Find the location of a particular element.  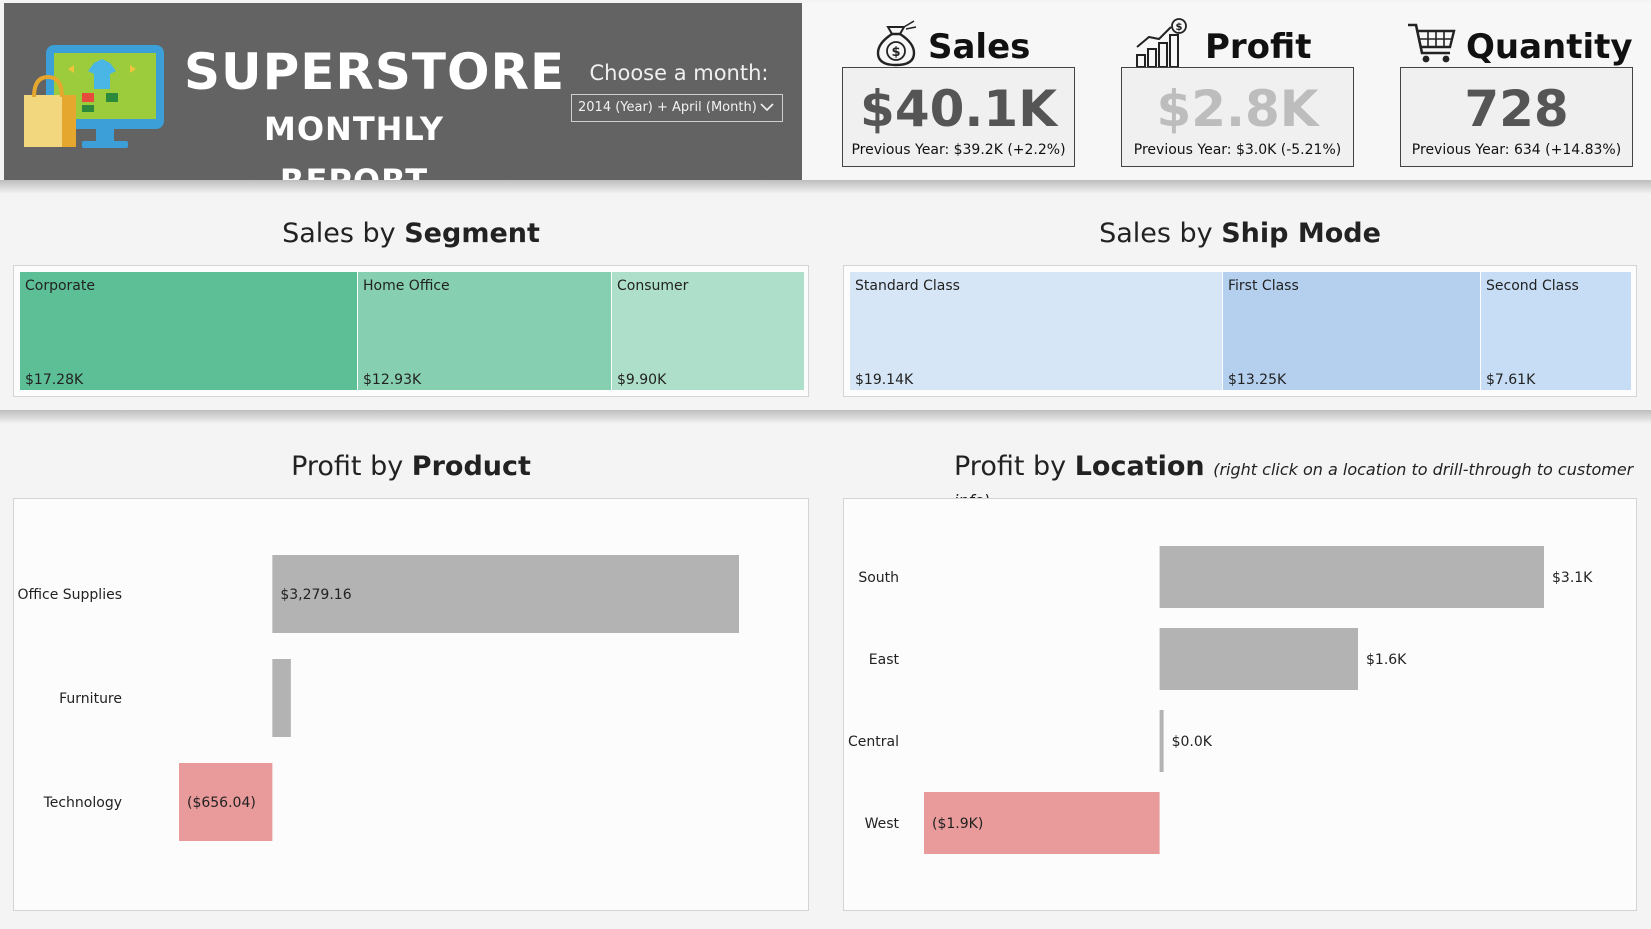

growth-coins-icon: $ is located at coordinates (1160, 43).